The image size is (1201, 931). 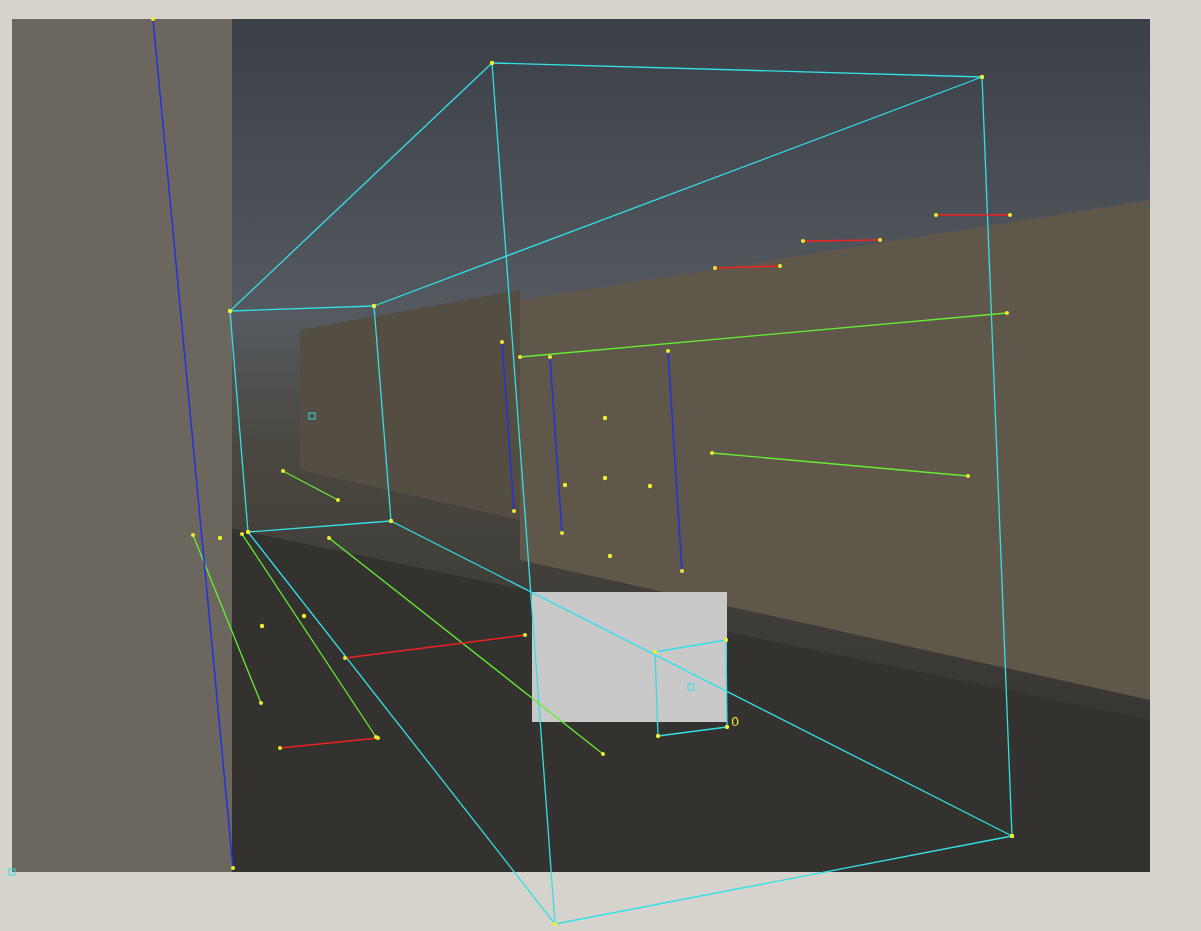 What do you see at coordinates (735, 721) in the screenshot?
I see `marker-label: 0` at bounding box center [735, 721].